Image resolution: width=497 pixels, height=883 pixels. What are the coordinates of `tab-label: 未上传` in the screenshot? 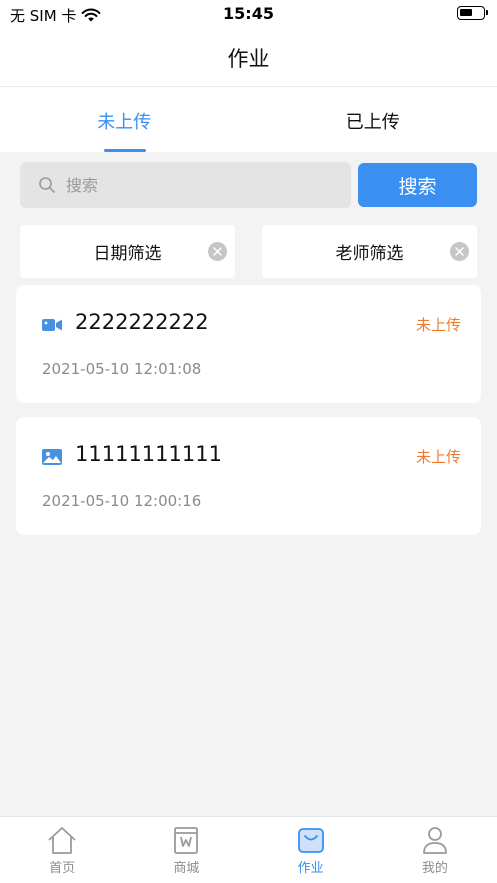 It's located at (124, 122).